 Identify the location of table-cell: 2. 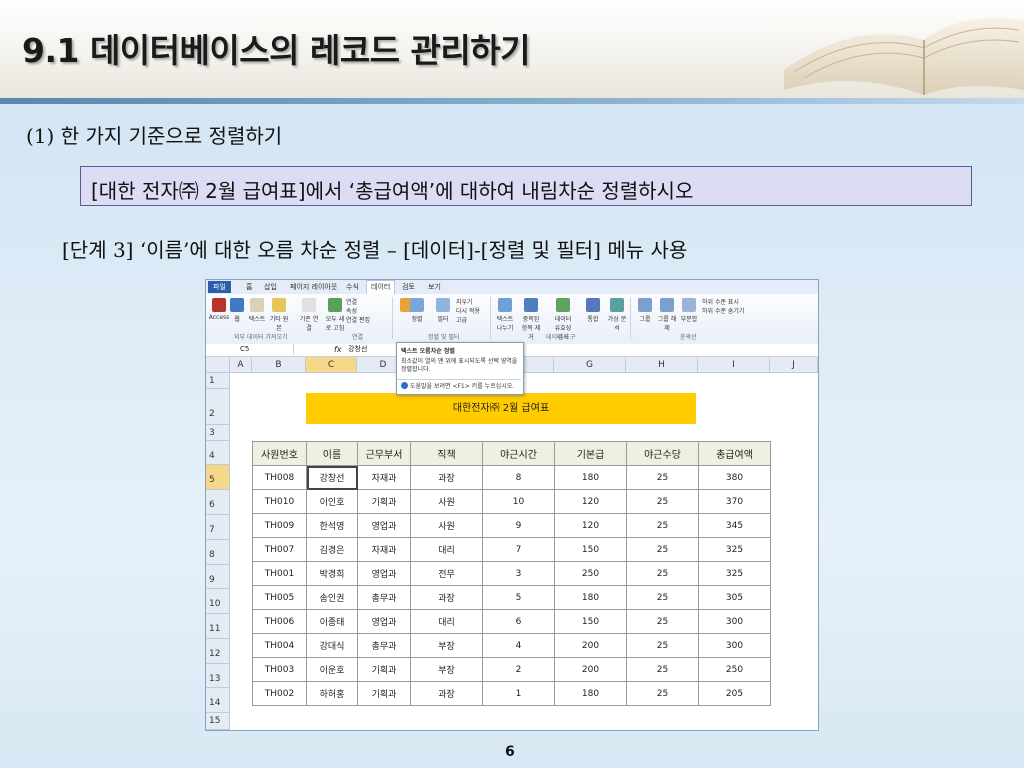
(518, 669).